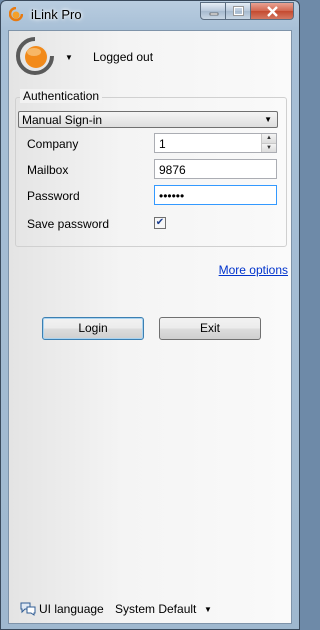  Describe the element at coordinates (208, 609) in the screenshot. I see `language-dropdown-icon: ▼` at that location.